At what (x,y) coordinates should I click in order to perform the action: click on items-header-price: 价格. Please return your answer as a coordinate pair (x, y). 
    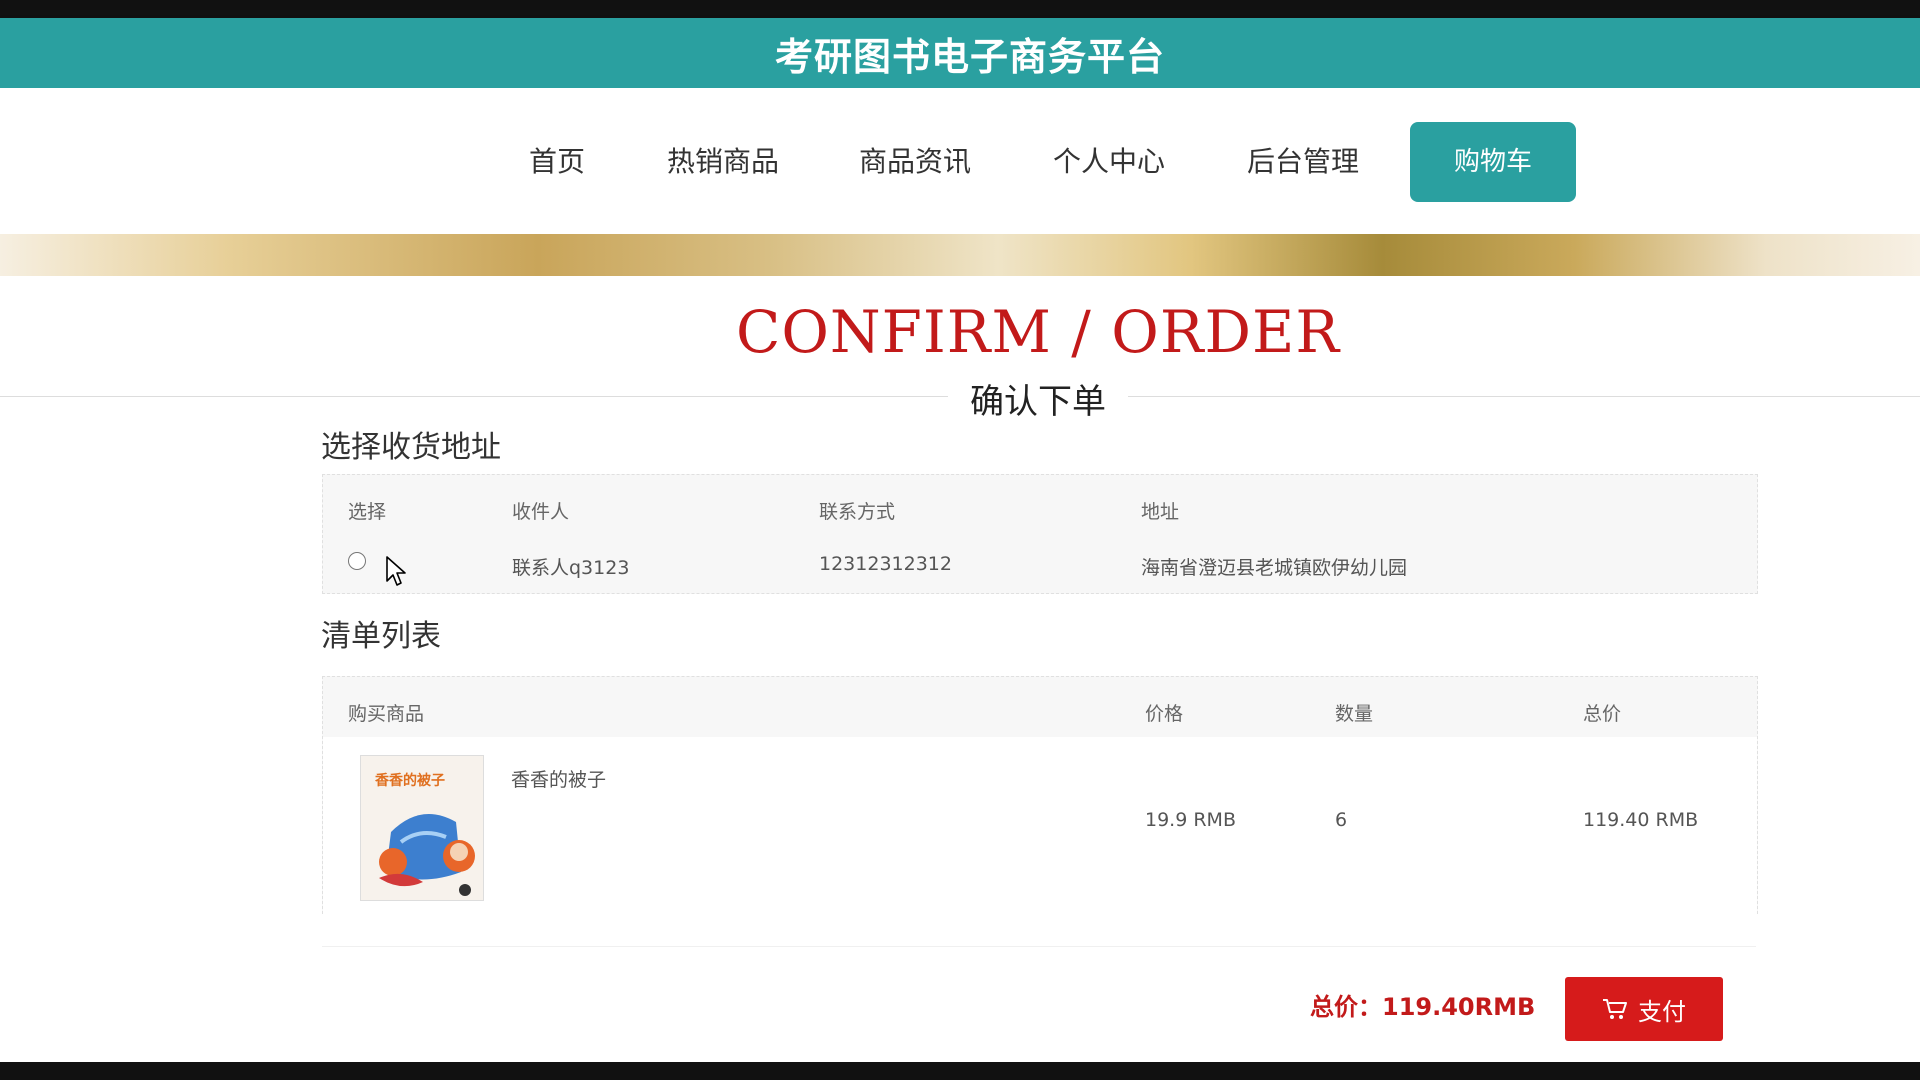
    Looking at the image, I should click on (1164, 714).